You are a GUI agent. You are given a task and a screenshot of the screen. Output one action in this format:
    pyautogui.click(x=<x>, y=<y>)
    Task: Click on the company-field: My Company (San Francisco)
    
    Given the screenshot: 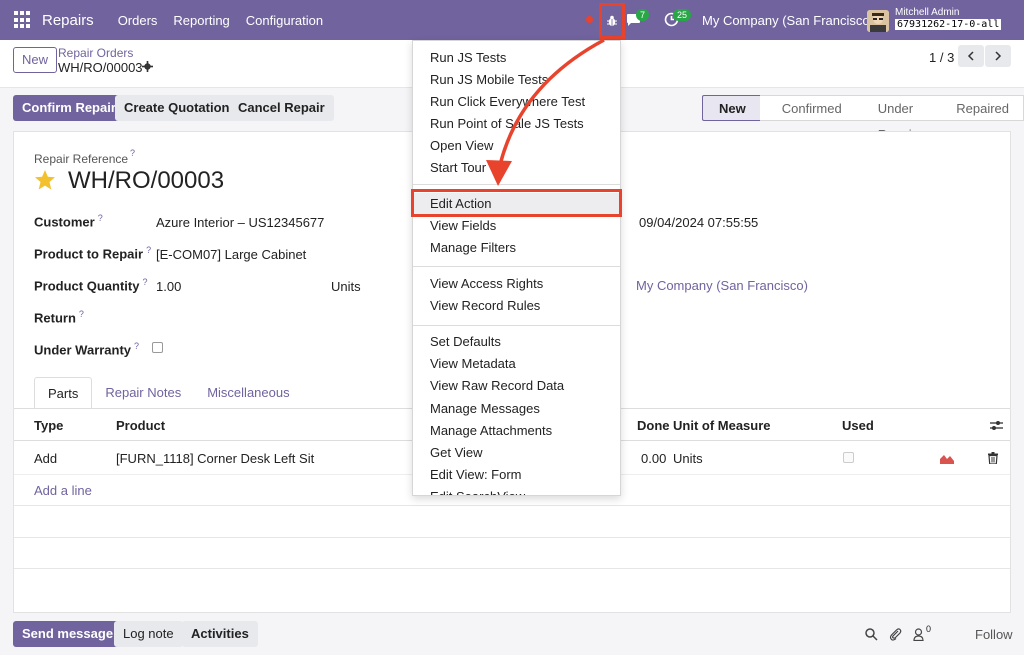 What is the action you would take?
    pyautogui.click(x=722, y=285)
    